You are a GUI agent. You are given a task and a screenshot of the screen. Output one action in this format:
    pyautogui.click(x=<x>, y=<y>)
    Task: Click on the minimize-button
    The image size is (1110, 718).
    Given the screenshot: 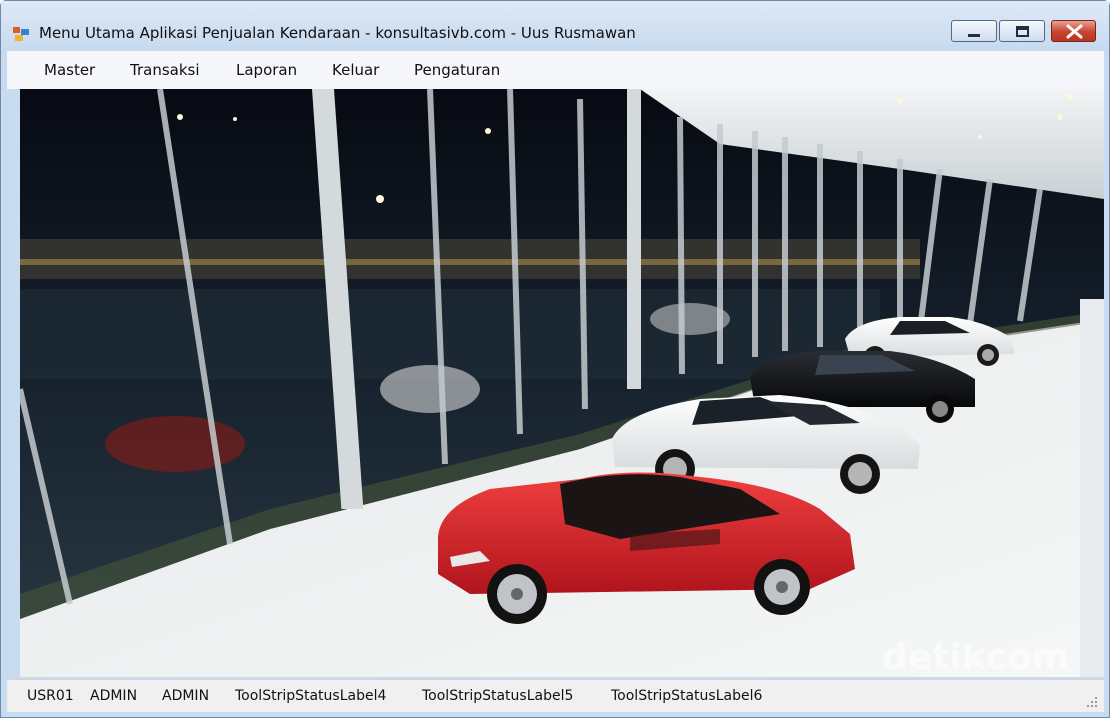 What is the action you would take?
    pyautogui.click(x=974, y=31)
    